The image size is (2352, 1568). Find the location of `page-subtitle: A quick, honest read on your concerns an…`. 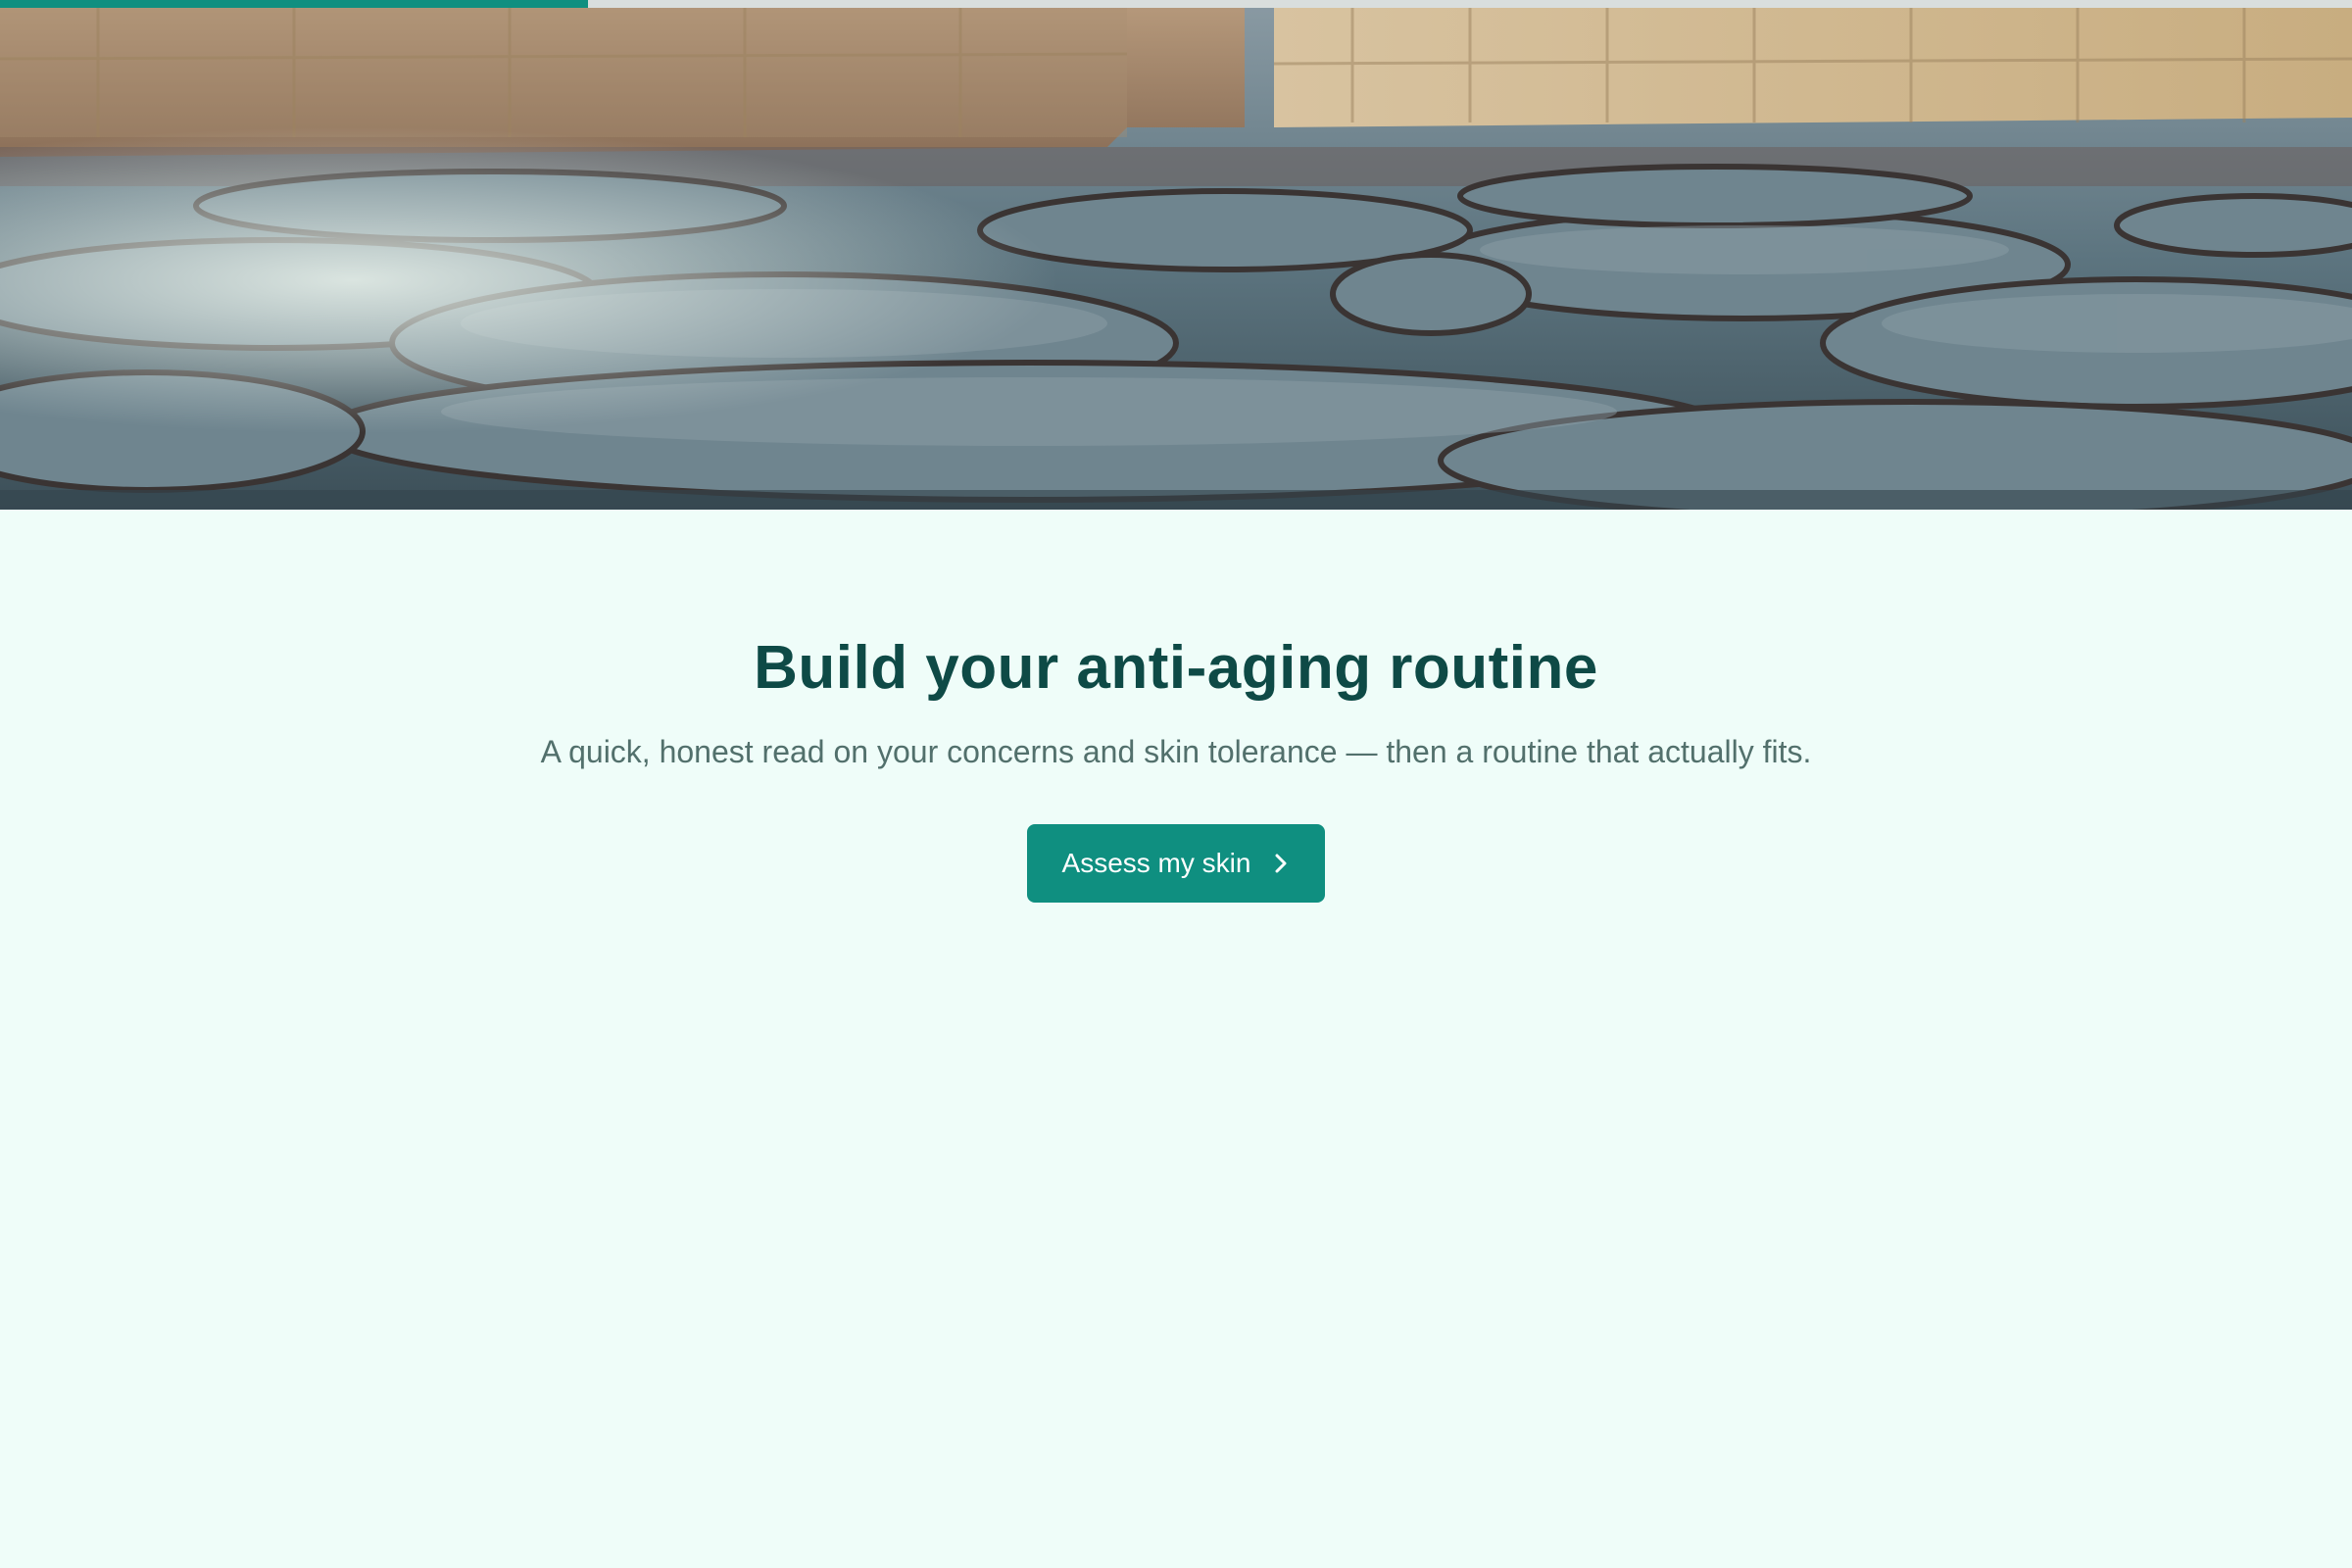

page-subtitle: A quick, honest read on your concerns an… is located at coordinates (1176, 752).